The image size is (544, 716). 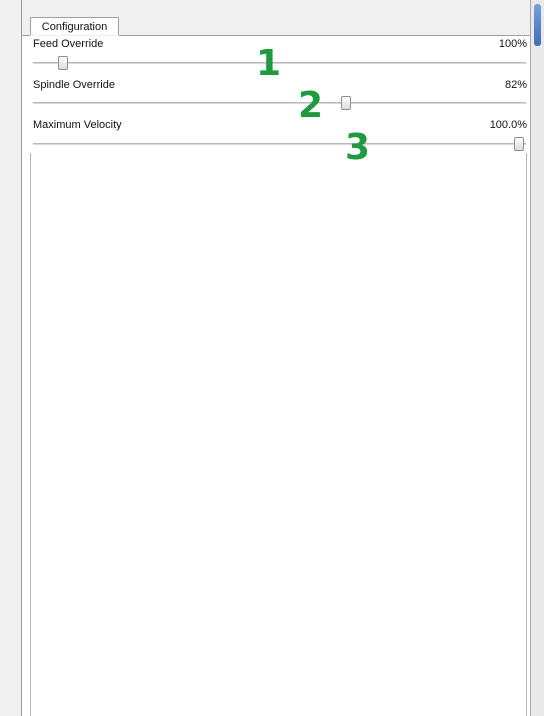 What do you see at coordinates (537, 25) in the screenshot?
I see `scrollbar-thumb` at bounding box center [537, 25].